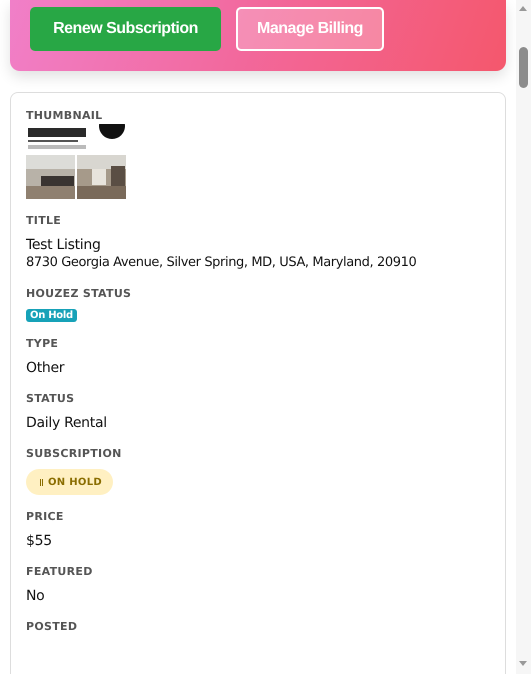 Image resolution: width=531 pixels, height=674 pixels. What do you see at coordinates (523, 67) in the screenshot?
I see `scrollbar-thumb` at bounding box center [523, 67].